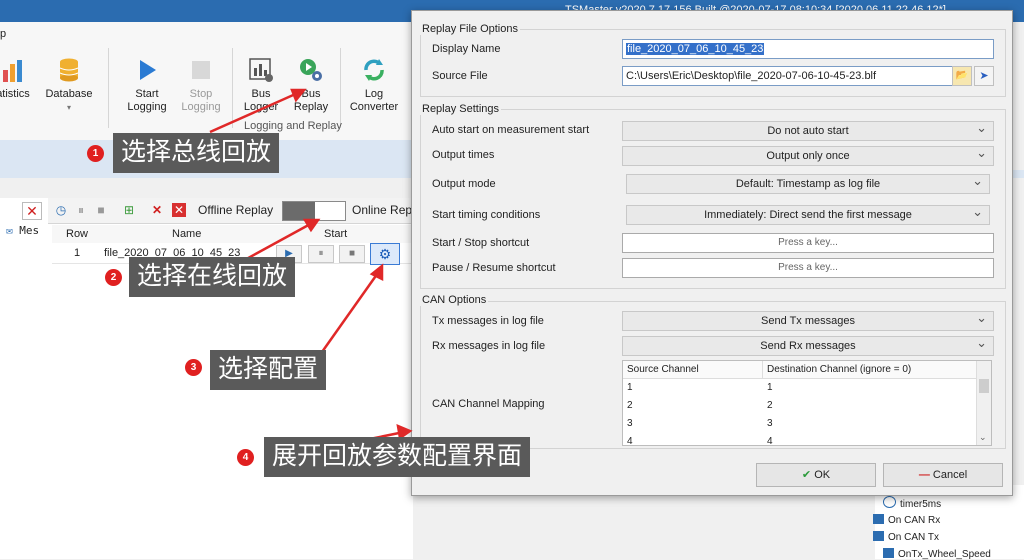 The height and width of the screenshot is (560, 1024). I want to click on pointer-icon: ➤, so click(984, 76).